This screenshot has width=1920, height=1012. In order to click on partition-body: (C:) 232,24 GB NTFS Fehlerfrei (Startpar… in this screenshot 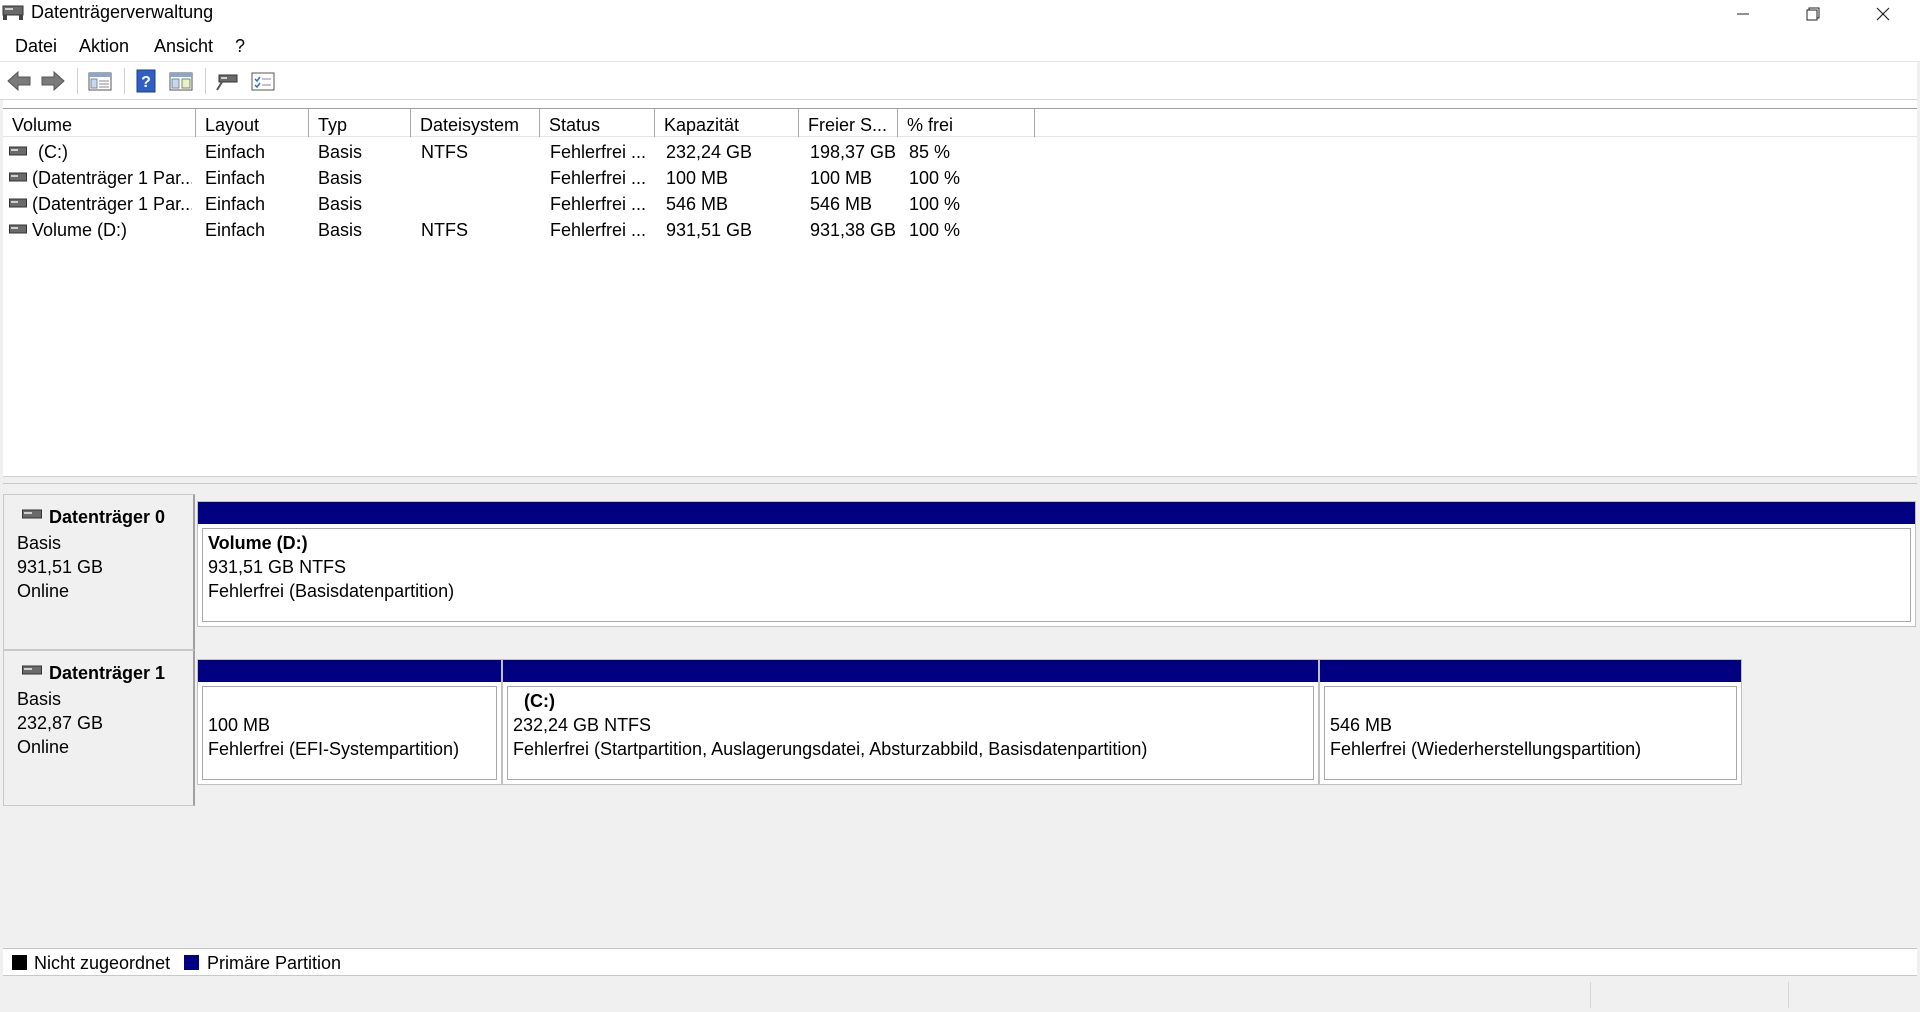, I will do `click(910, 733)`.